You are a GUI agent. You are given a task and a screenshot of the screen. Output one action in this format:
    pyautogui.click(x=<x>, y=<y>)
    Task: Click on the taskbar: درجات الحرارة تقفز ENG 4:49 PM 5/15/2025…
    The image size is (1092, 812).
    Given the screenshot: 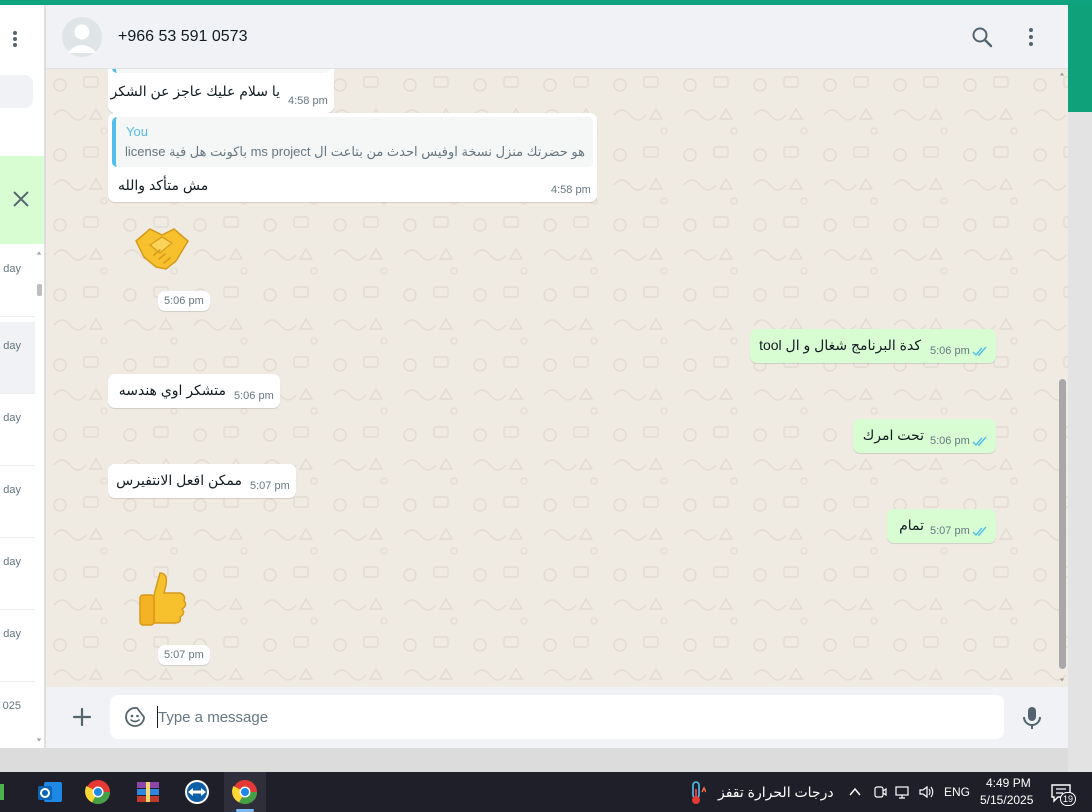 What is the action you would take?
    pyautogui.click(x=546, y=792)
    